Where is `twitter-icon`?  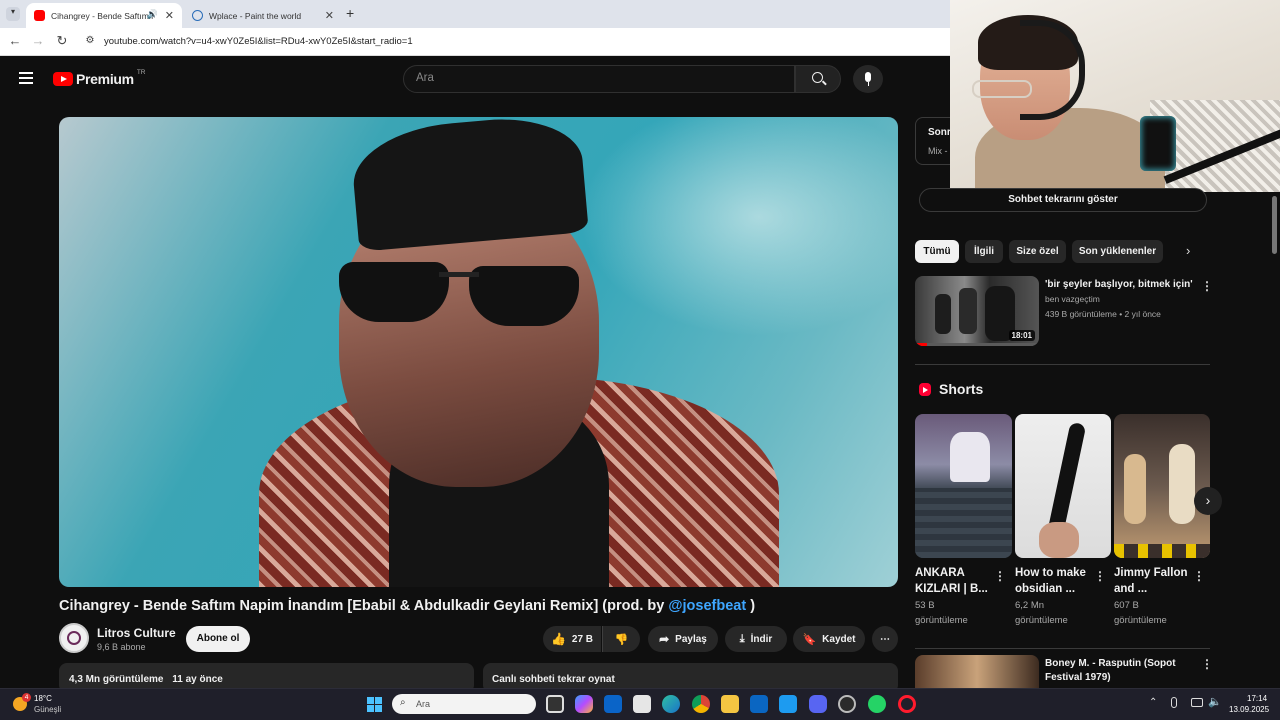
twitter-icon is located at coordinates (788, 704).